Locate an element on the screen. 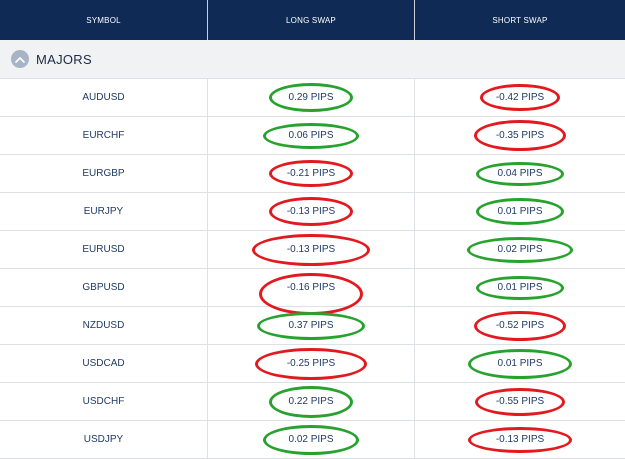 The image size is (625, 459). short-swap-value: -0.42 PIPS is located at coordinates (520, 97).